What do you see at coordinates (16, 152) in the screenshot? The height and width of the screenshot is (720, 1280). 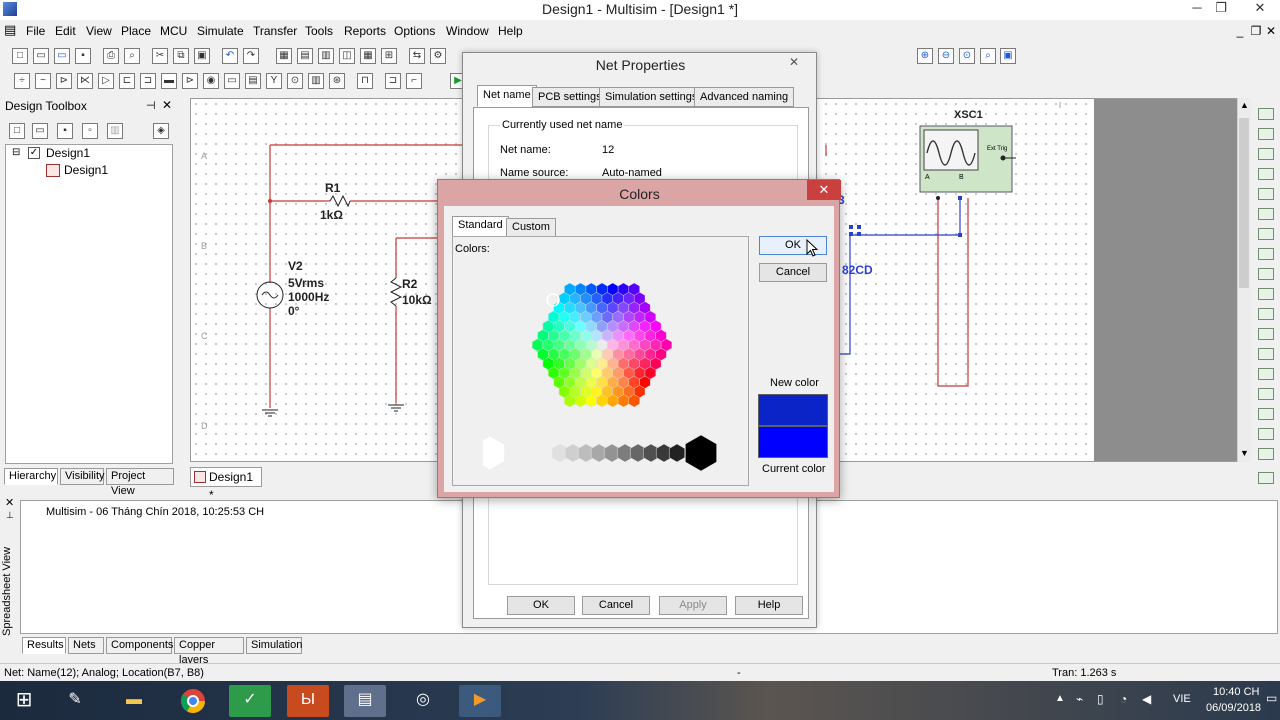 I see `tree-expand-icon: ⊟` at bounding box center [16, 152].